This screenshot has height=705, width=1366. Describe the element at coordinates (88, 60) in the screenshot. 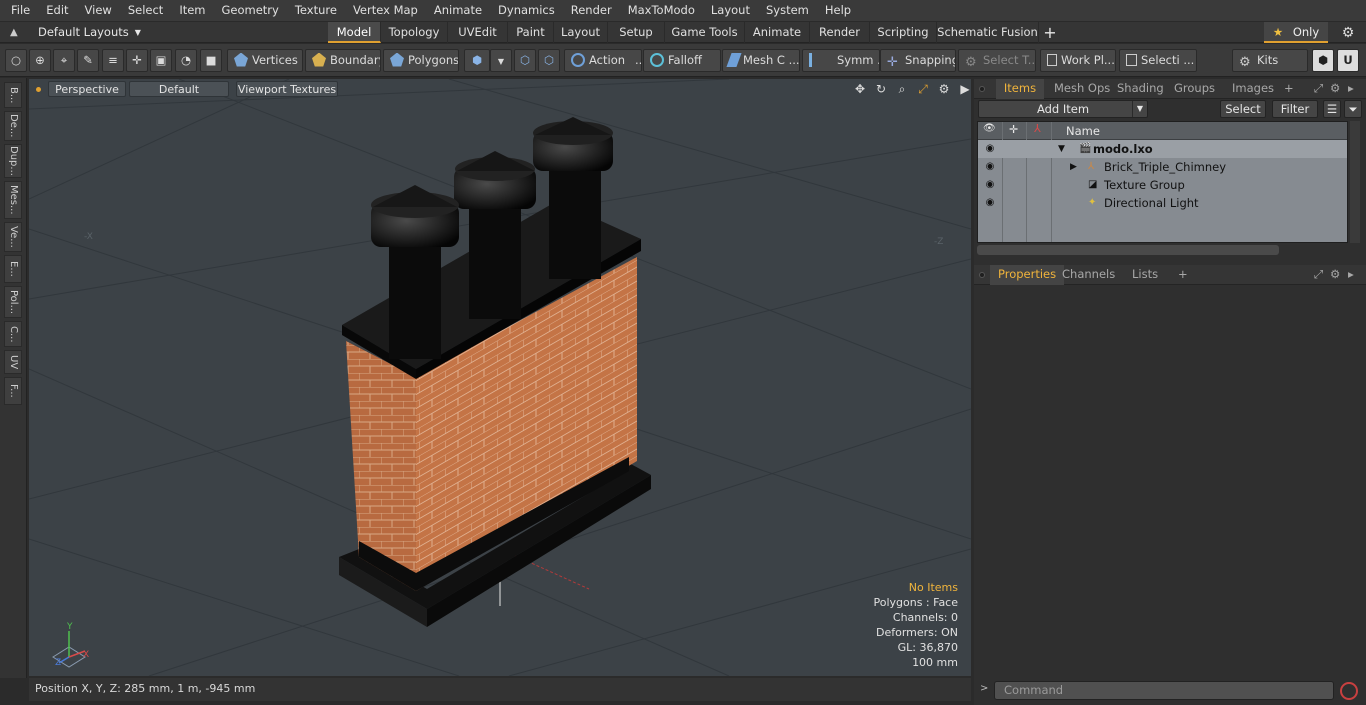

I see `brush-icon: ✎` at that location.